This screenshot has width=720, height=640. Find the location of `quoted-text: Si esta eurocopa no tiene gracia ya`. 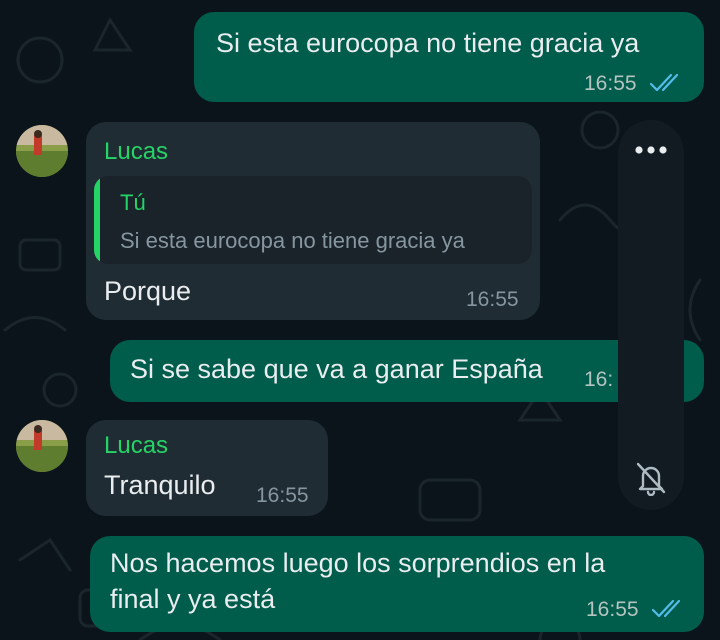

quoted-text: Si esta eurocopa no tiene gracia ya is located at coordinates (292, 240).